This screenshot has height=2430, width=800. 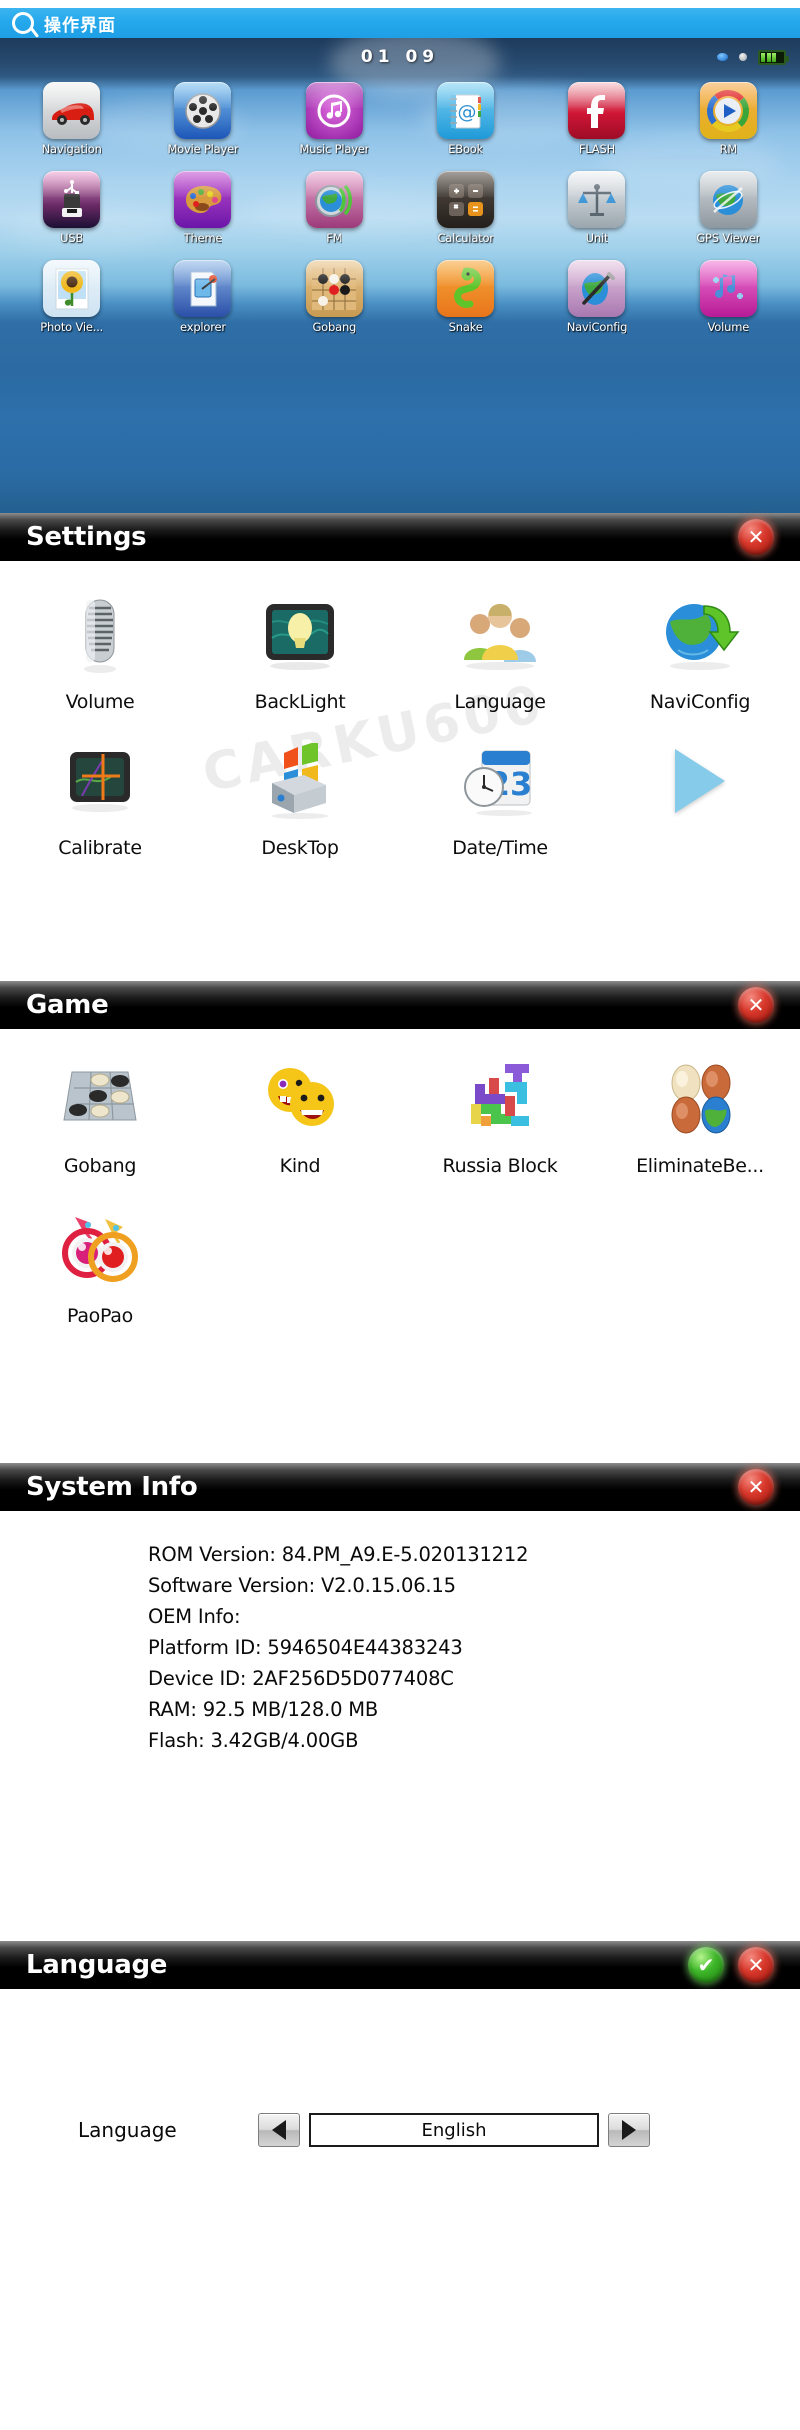 What do you see at coordinates (465, 327) in the screenshot?
I see `desktop-app-label: Snake` at bounding box center [465, 327].